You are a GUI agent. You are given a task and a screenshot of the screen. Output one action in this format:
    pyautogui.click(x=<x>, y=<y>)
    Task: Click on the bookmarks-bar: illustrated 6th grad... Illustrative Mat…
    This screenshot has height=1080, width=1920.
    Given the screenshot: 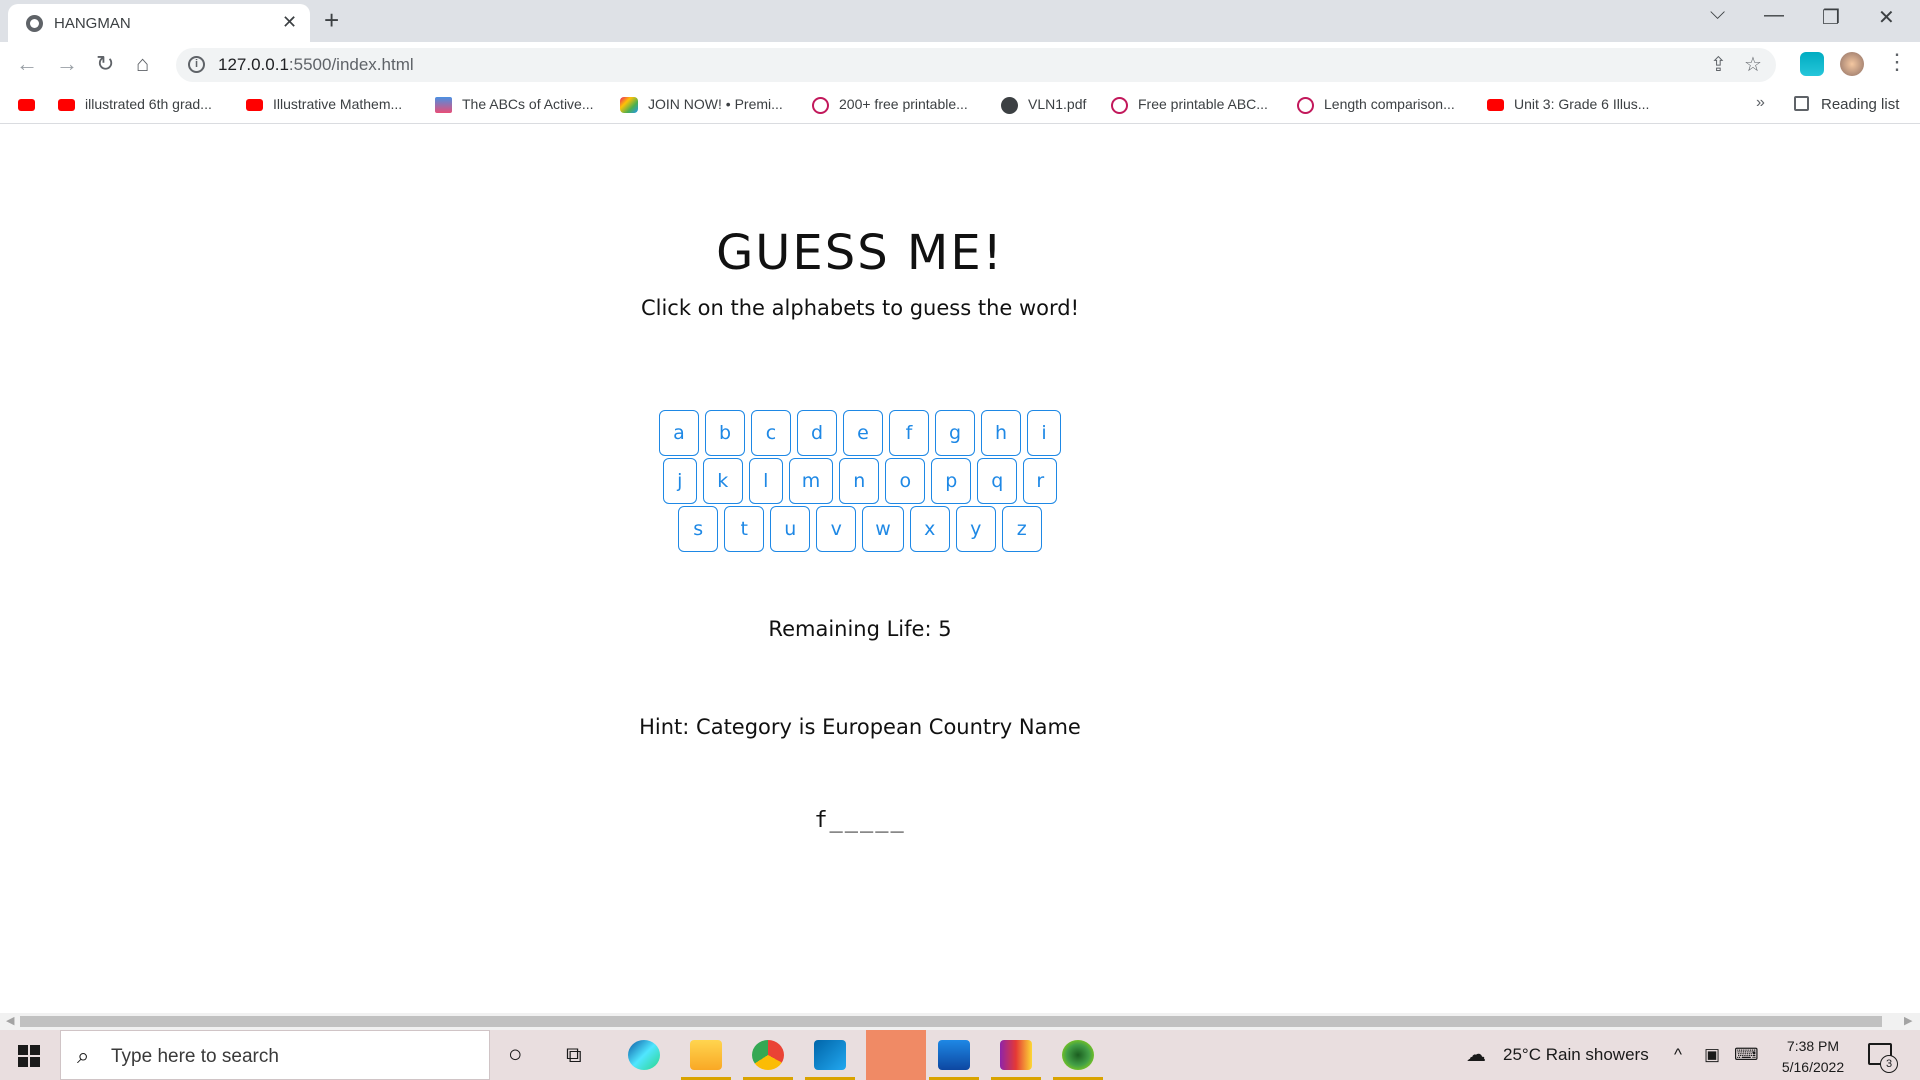 What is the action you would take?
    pyautogui.click(x=960, y=106)
    